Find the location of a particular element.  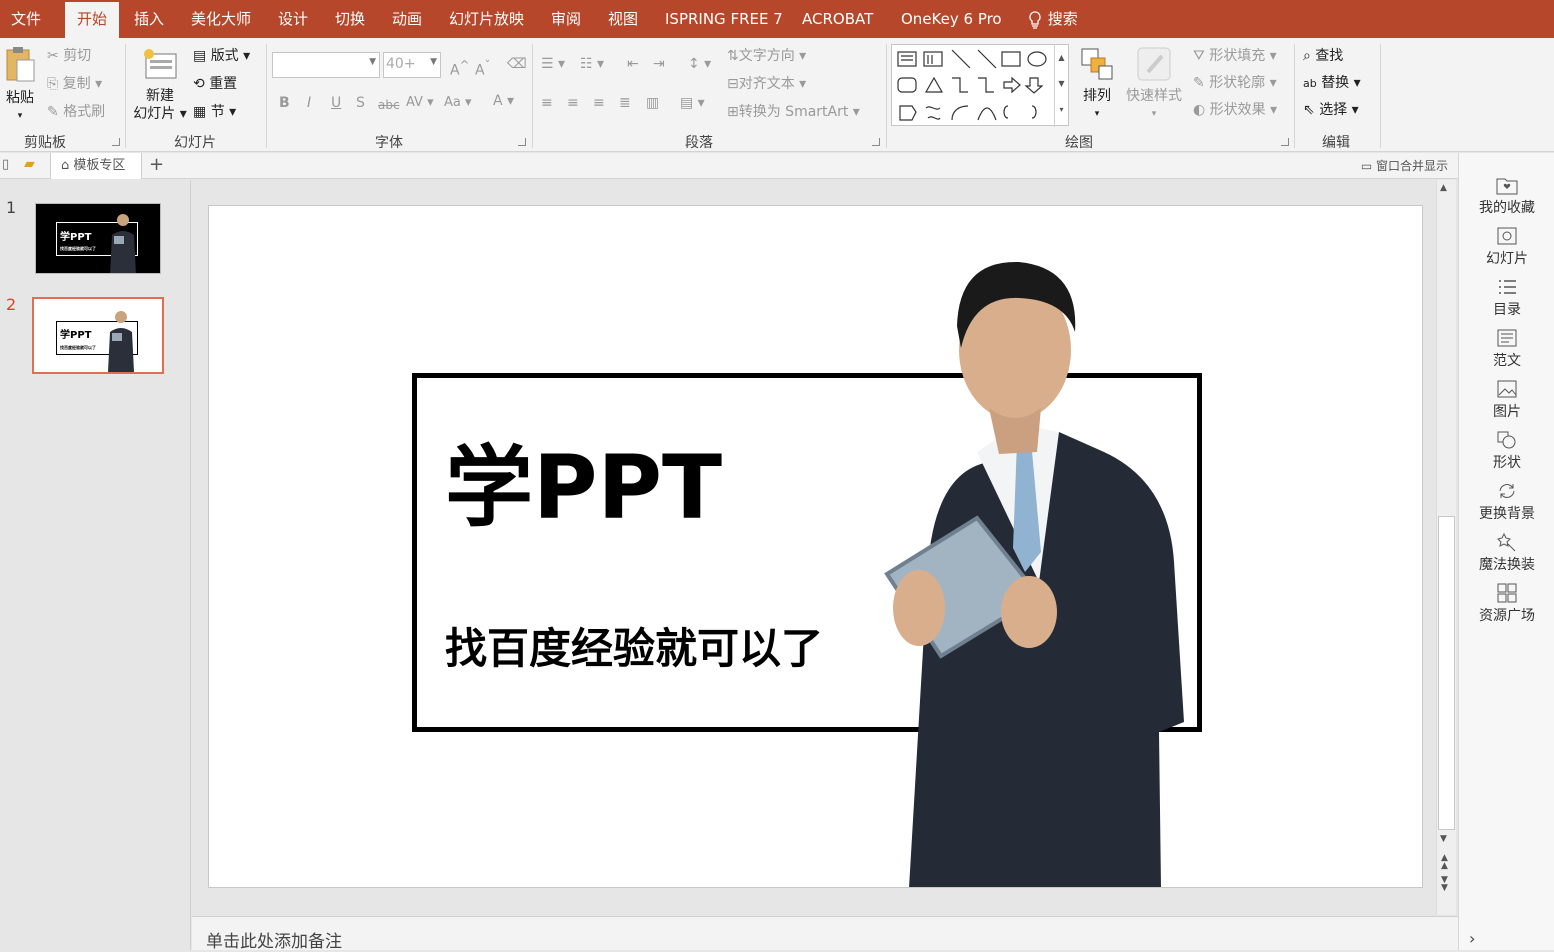

shrink-font-button: Aˇ is located at coordinates (482, 68).